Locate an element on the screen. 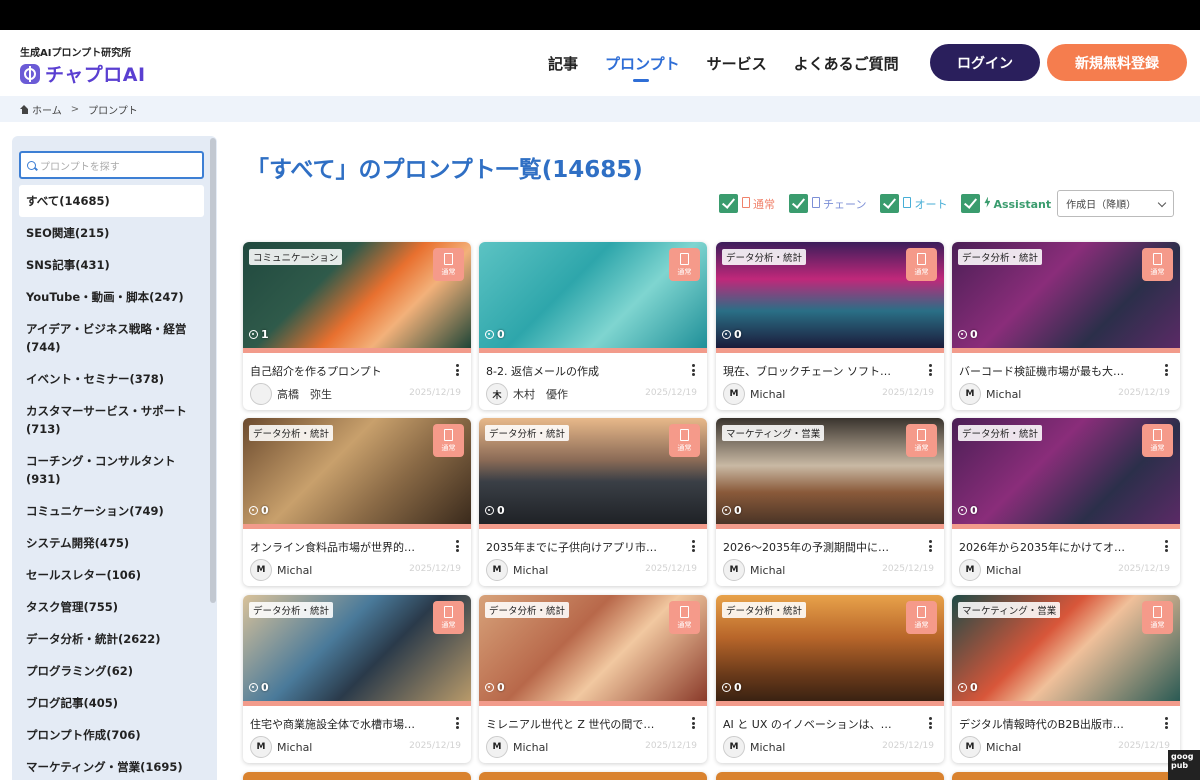 This screenshot has height=780, width=1200. nav-articles: 記事 is located at coordinates (563, 63).